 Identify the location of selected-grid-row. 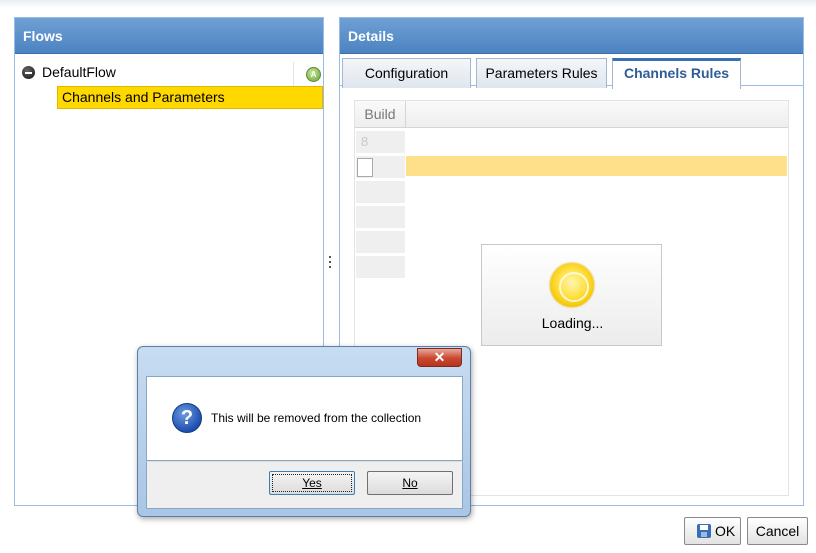
(596, 166).